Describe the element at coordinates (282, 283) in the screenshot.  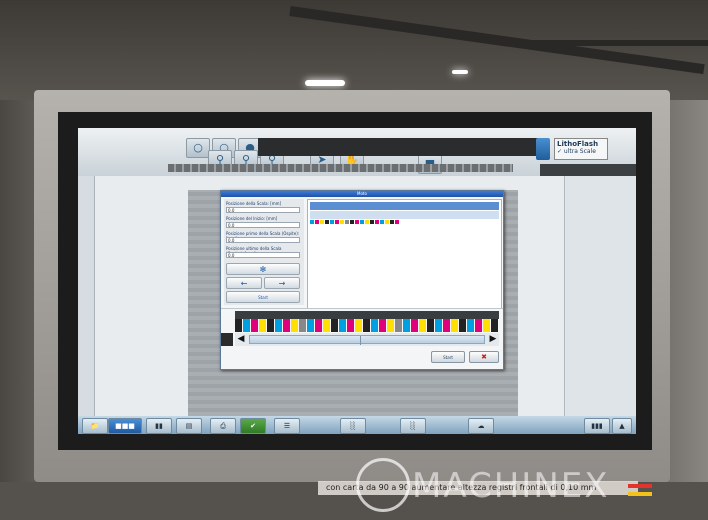
I see `right-arrow-button: →` at that location.